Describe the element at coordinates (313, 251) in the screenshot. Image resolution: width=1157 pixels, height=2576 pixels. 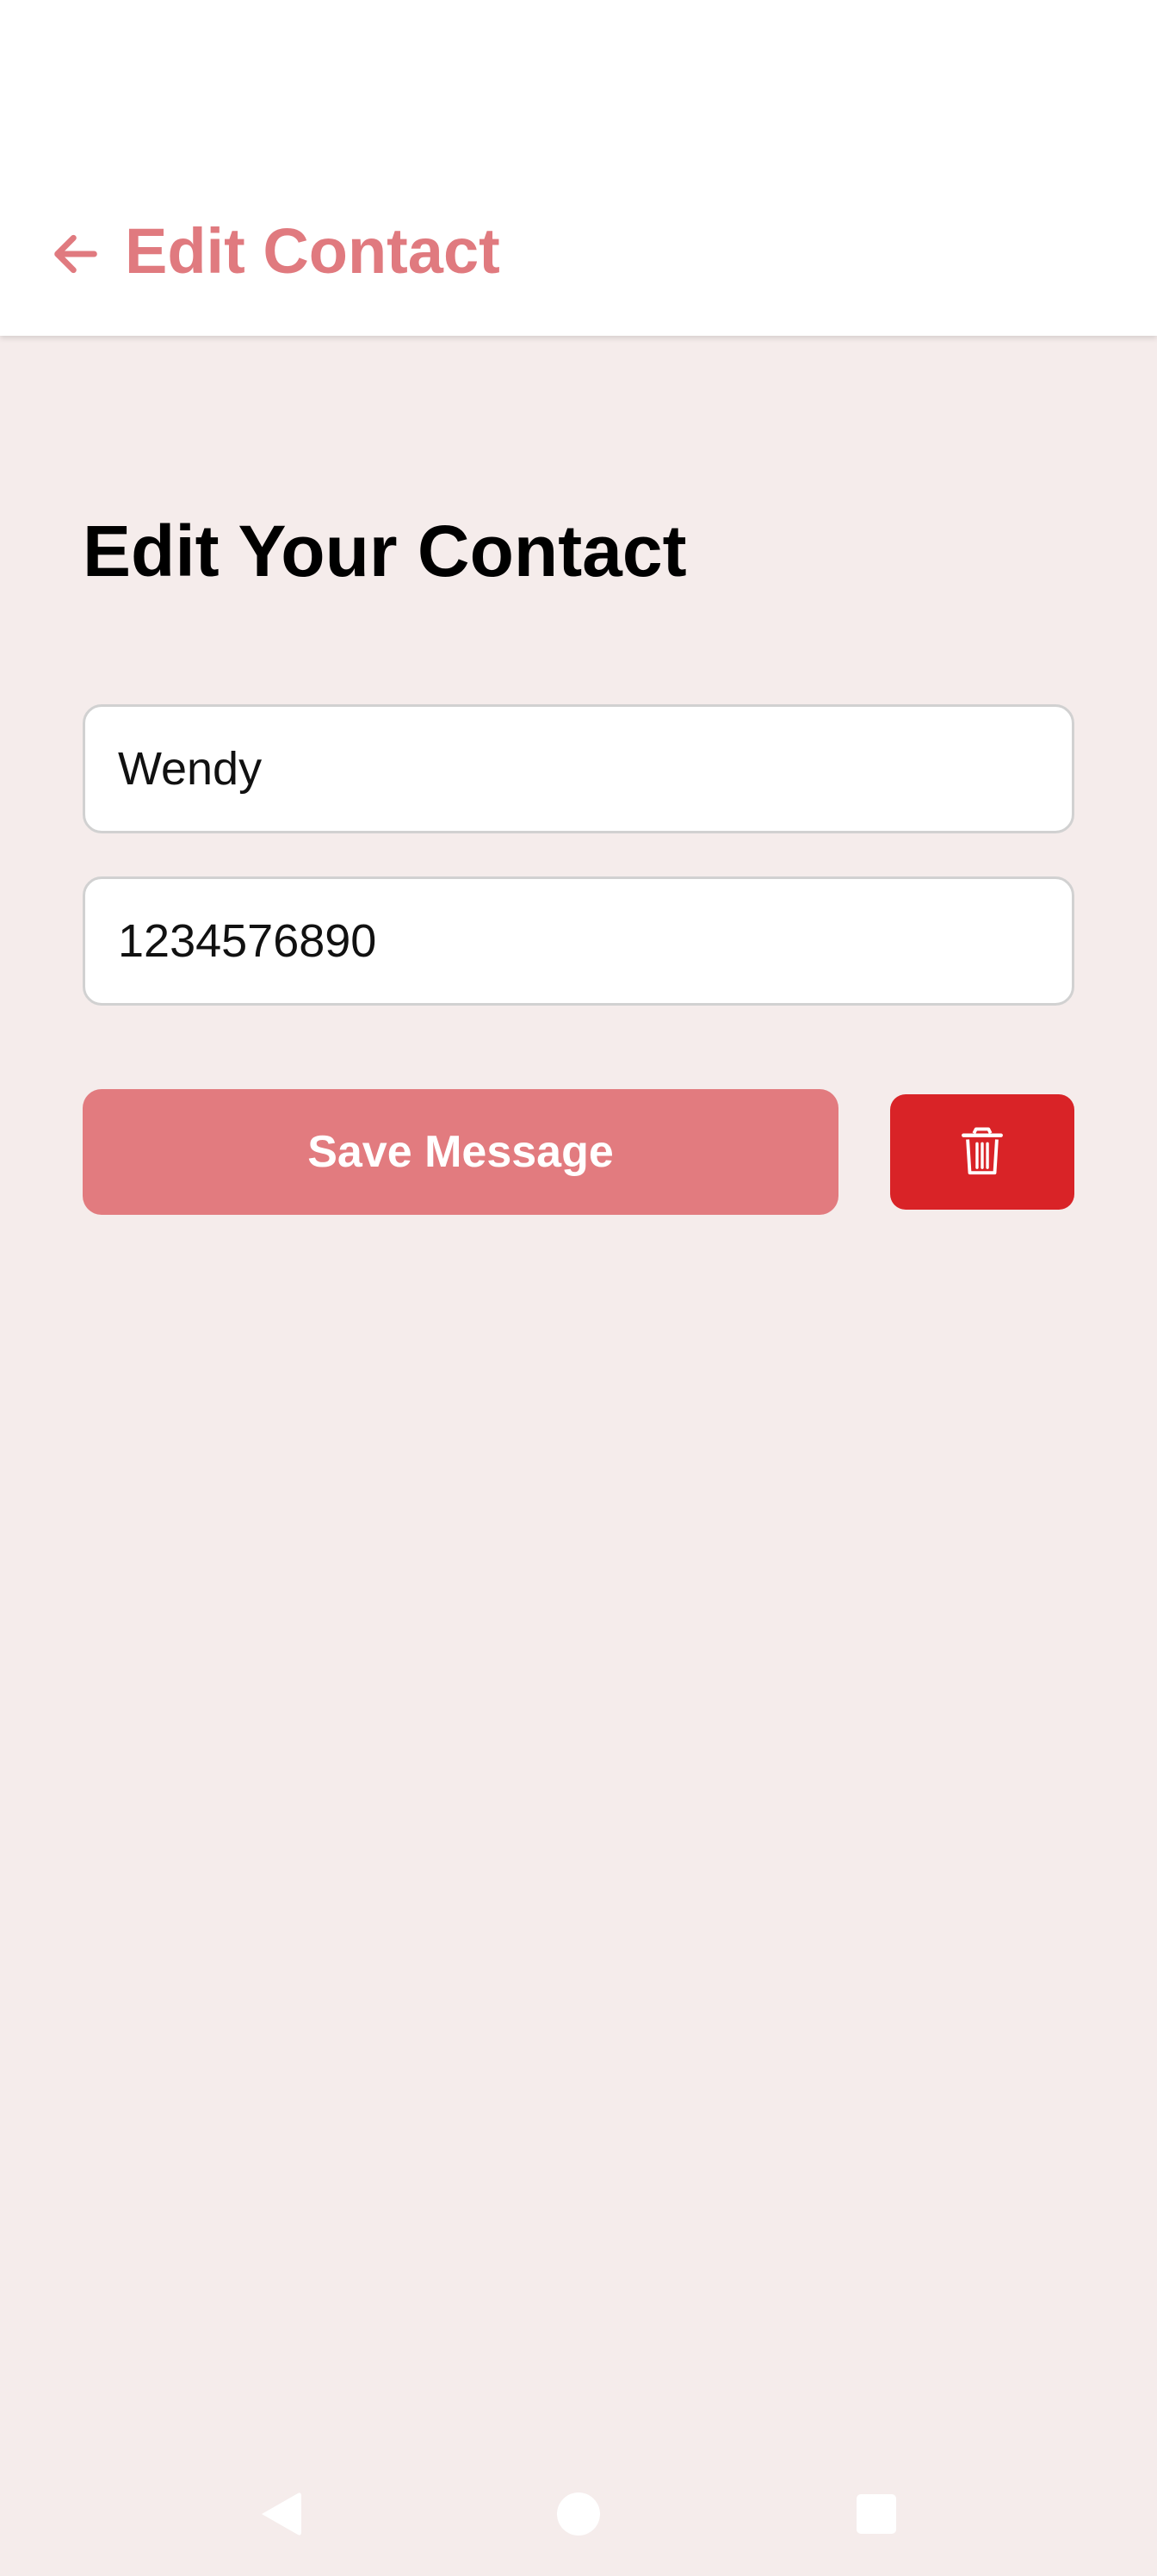
I see `page-title: Edit Contact` at that location.